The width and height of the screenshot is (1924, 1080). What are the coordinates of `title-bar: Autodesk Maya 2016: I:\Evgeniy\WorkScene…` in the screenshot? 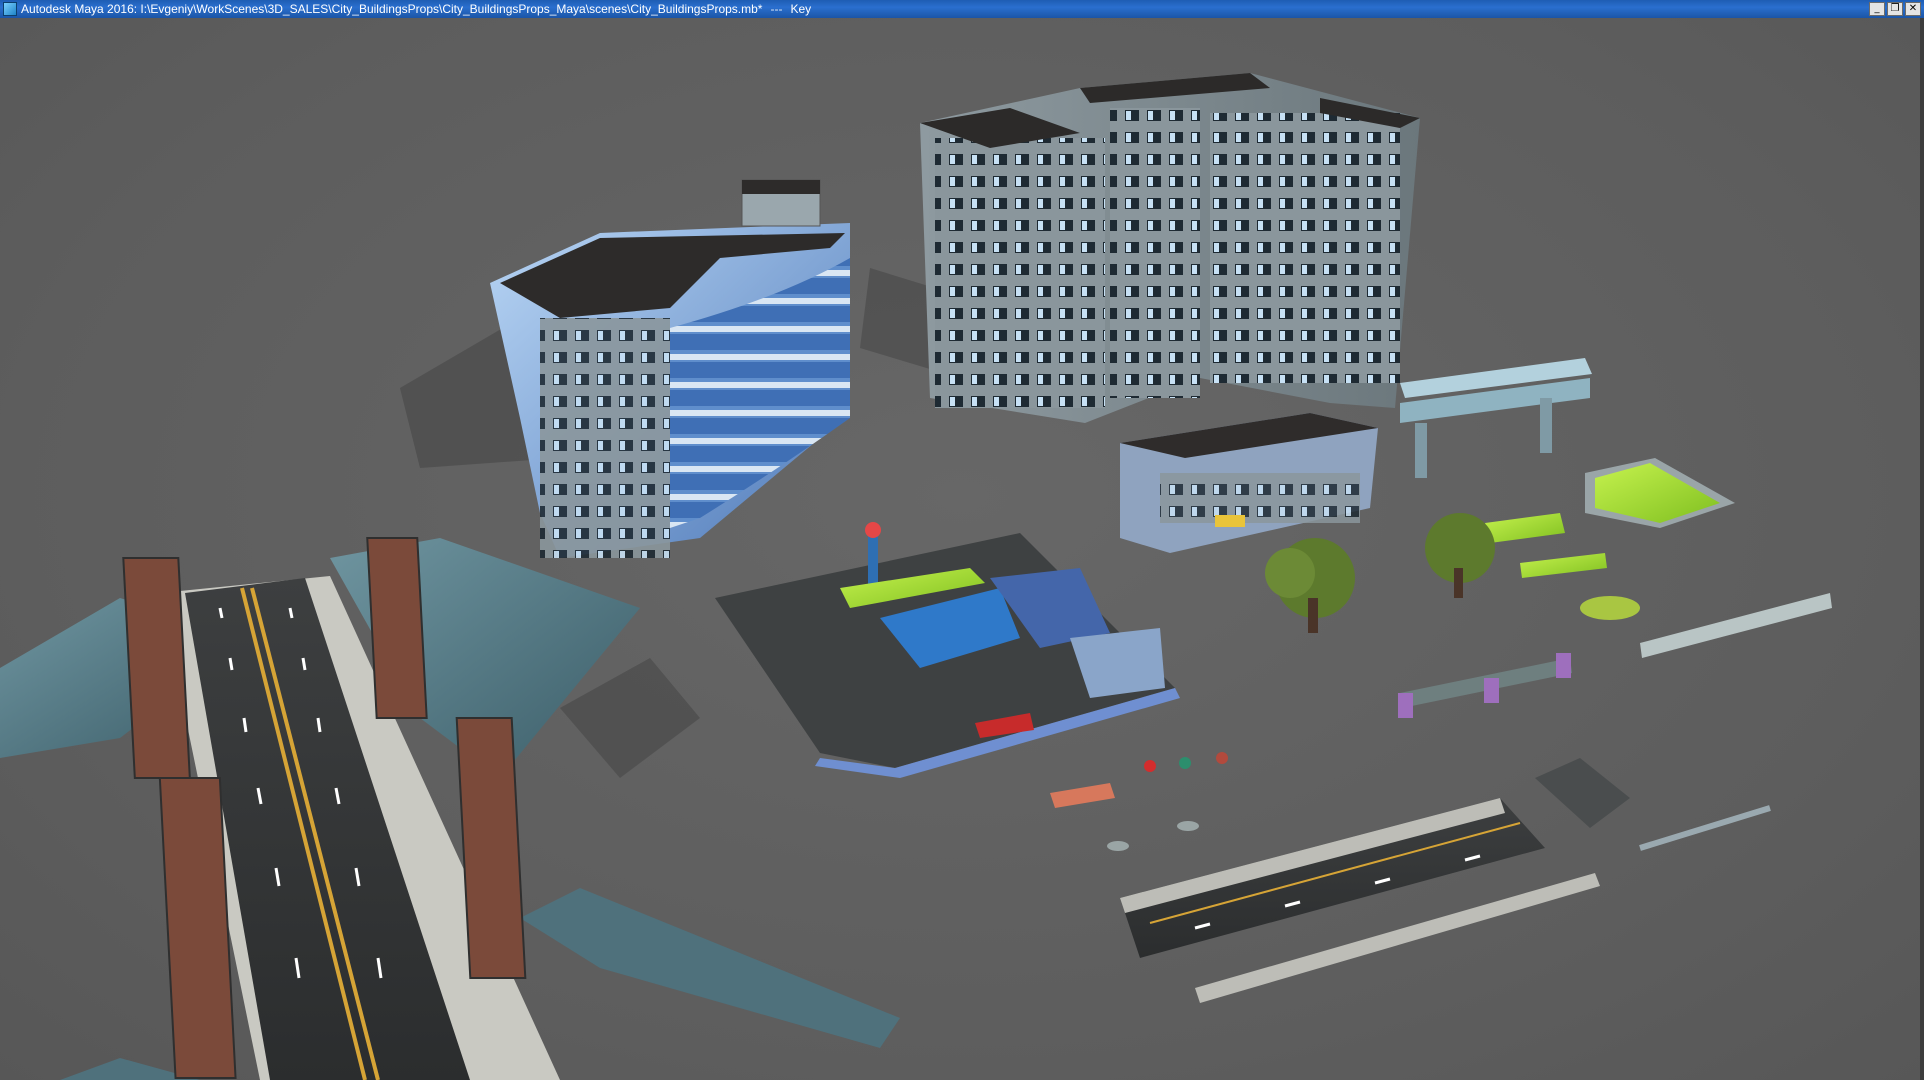 It's located at (962, 9).